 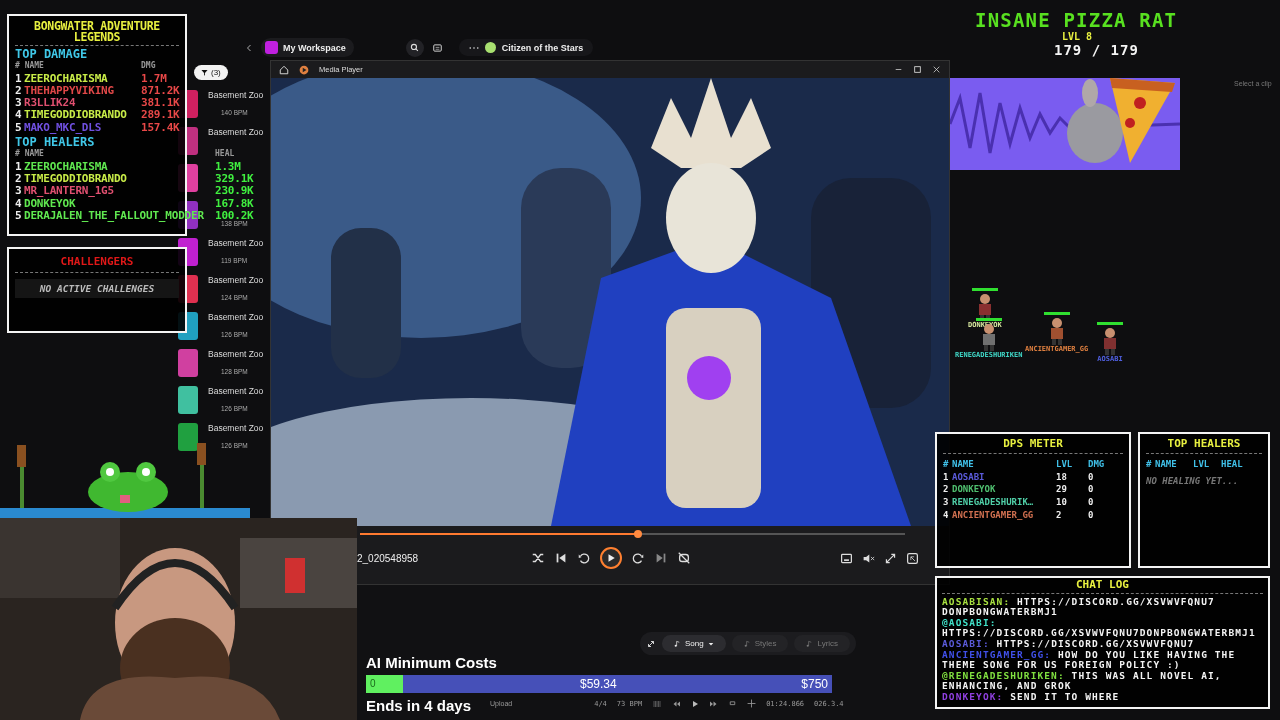 What do you see at coordinates (388, 558) in the screenshot?
I see `file-name: 2_020548958` at bounding box center [388, 558].